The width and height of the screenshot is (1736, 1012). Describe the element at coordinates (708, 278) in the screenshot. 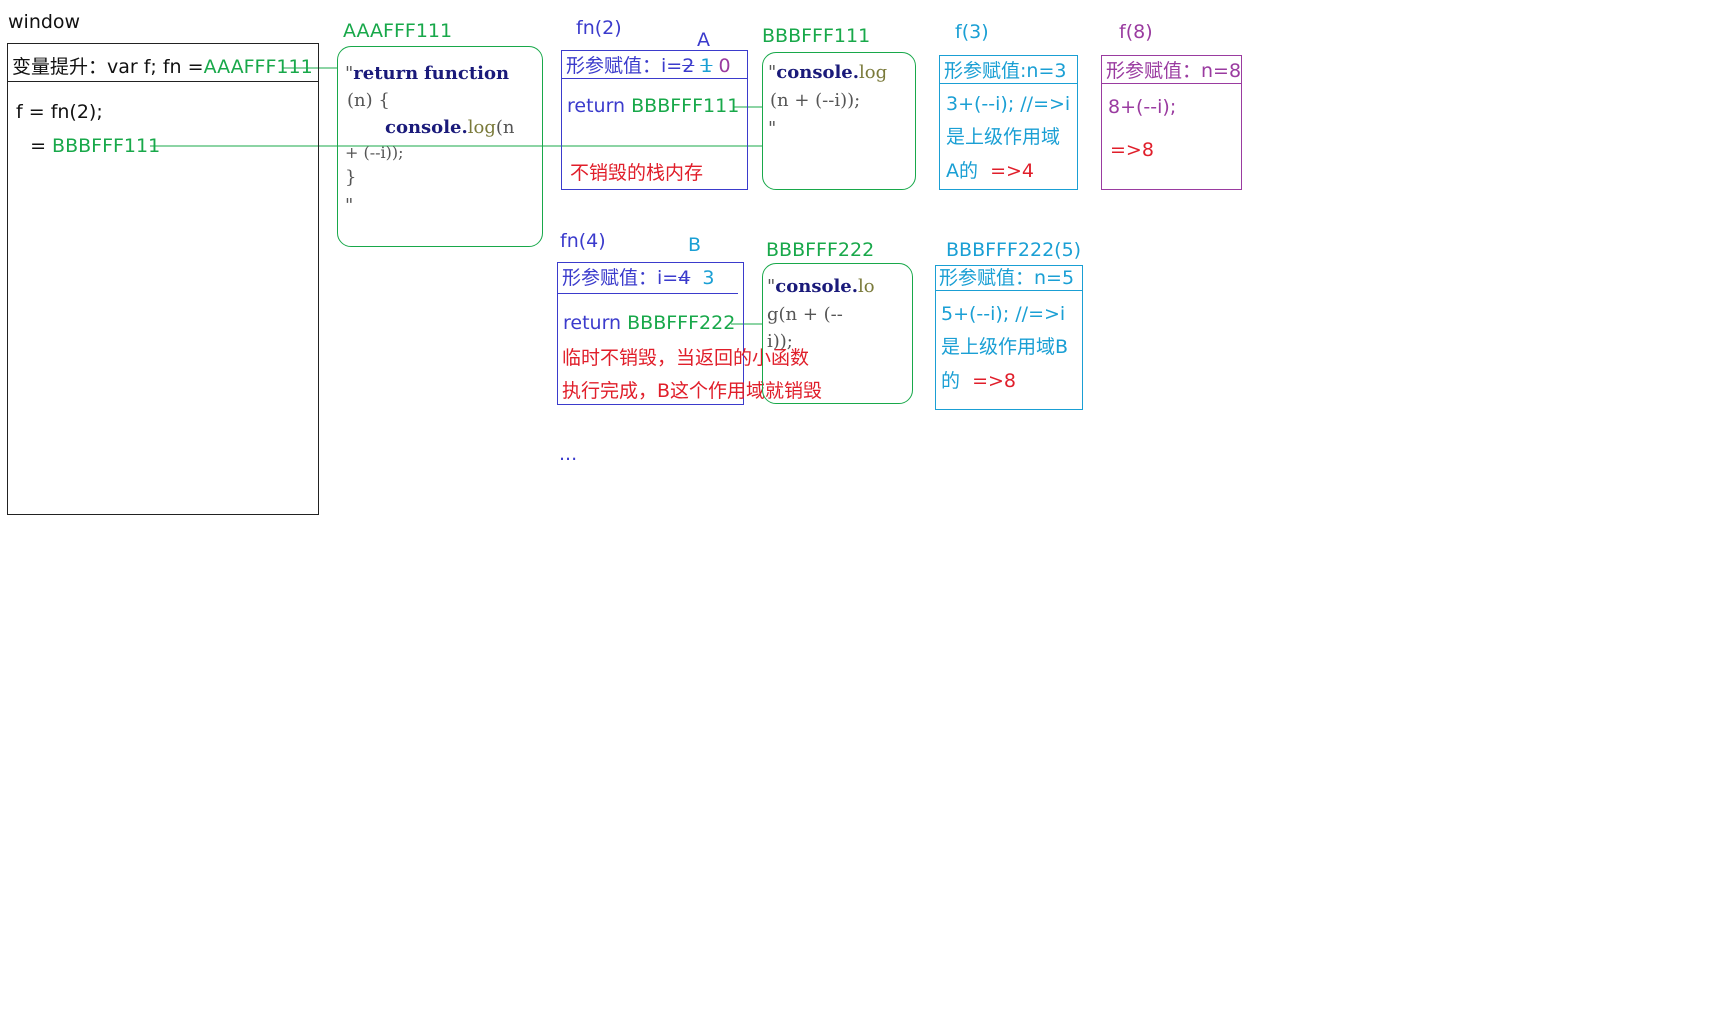

I see `fn4-param-new: 3` at that location.